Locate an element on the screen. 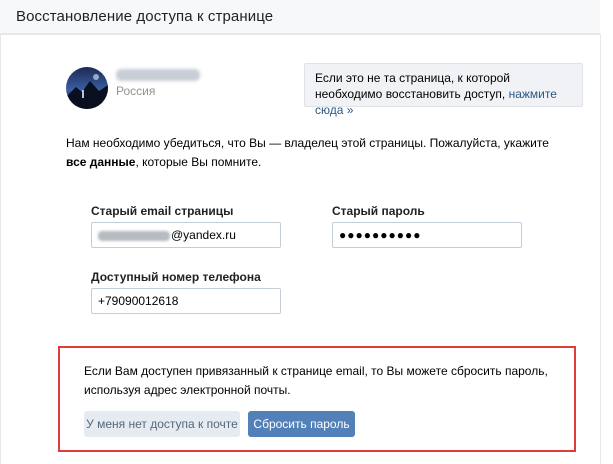 The image size is (613, 464). email-local-part-blurred is located at coordinates (134, 235).